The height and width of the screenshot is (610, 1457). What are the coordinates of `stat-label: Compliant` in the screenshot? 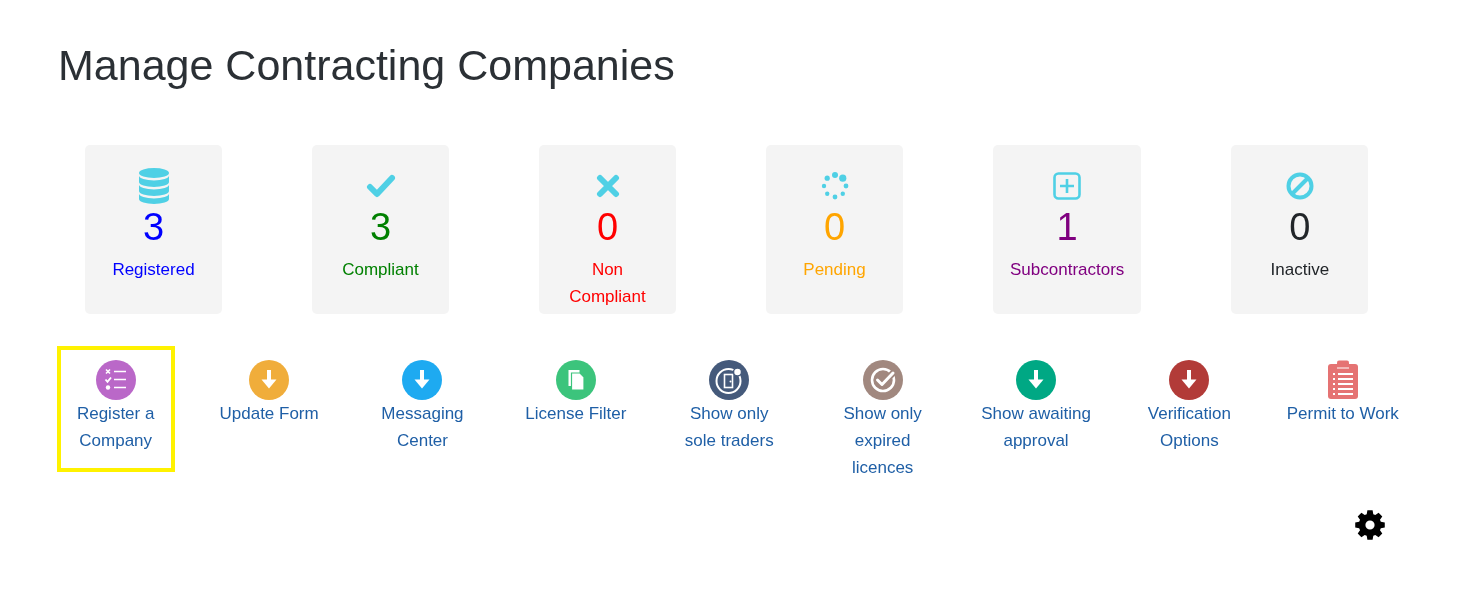 It's located at (380, 270).